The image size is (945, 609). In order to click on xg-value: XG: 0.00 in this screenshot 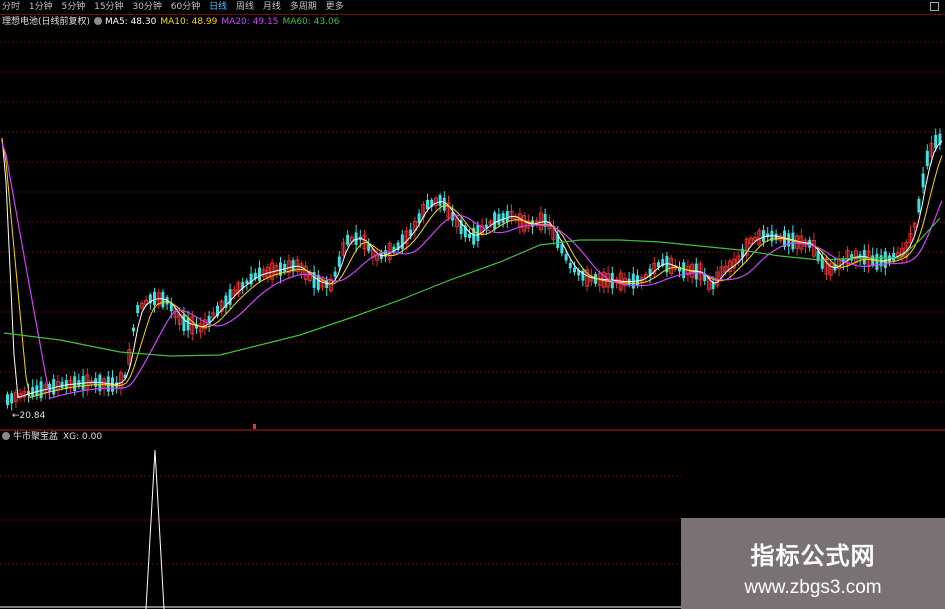, I will do `click(83, 437)`.